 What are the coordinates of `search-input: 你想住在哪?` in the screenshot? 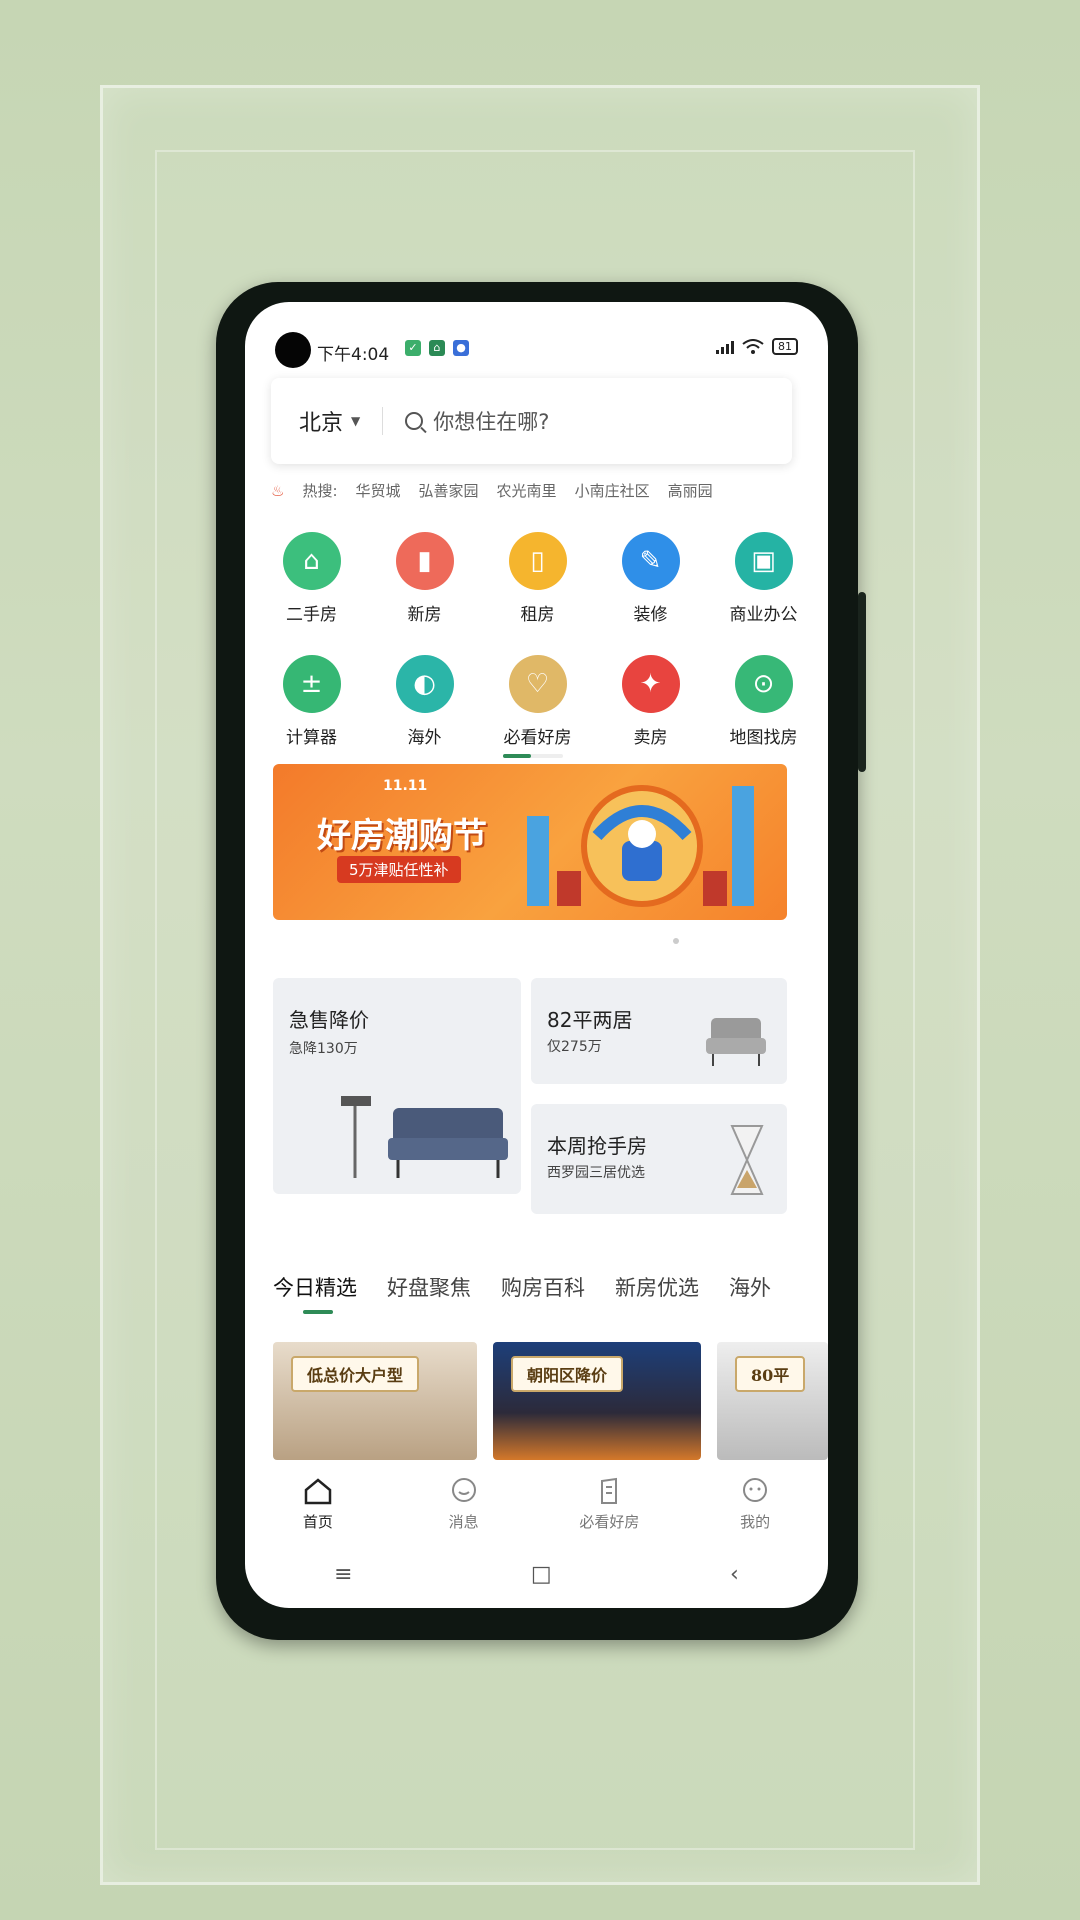 It's located at (491, 421).